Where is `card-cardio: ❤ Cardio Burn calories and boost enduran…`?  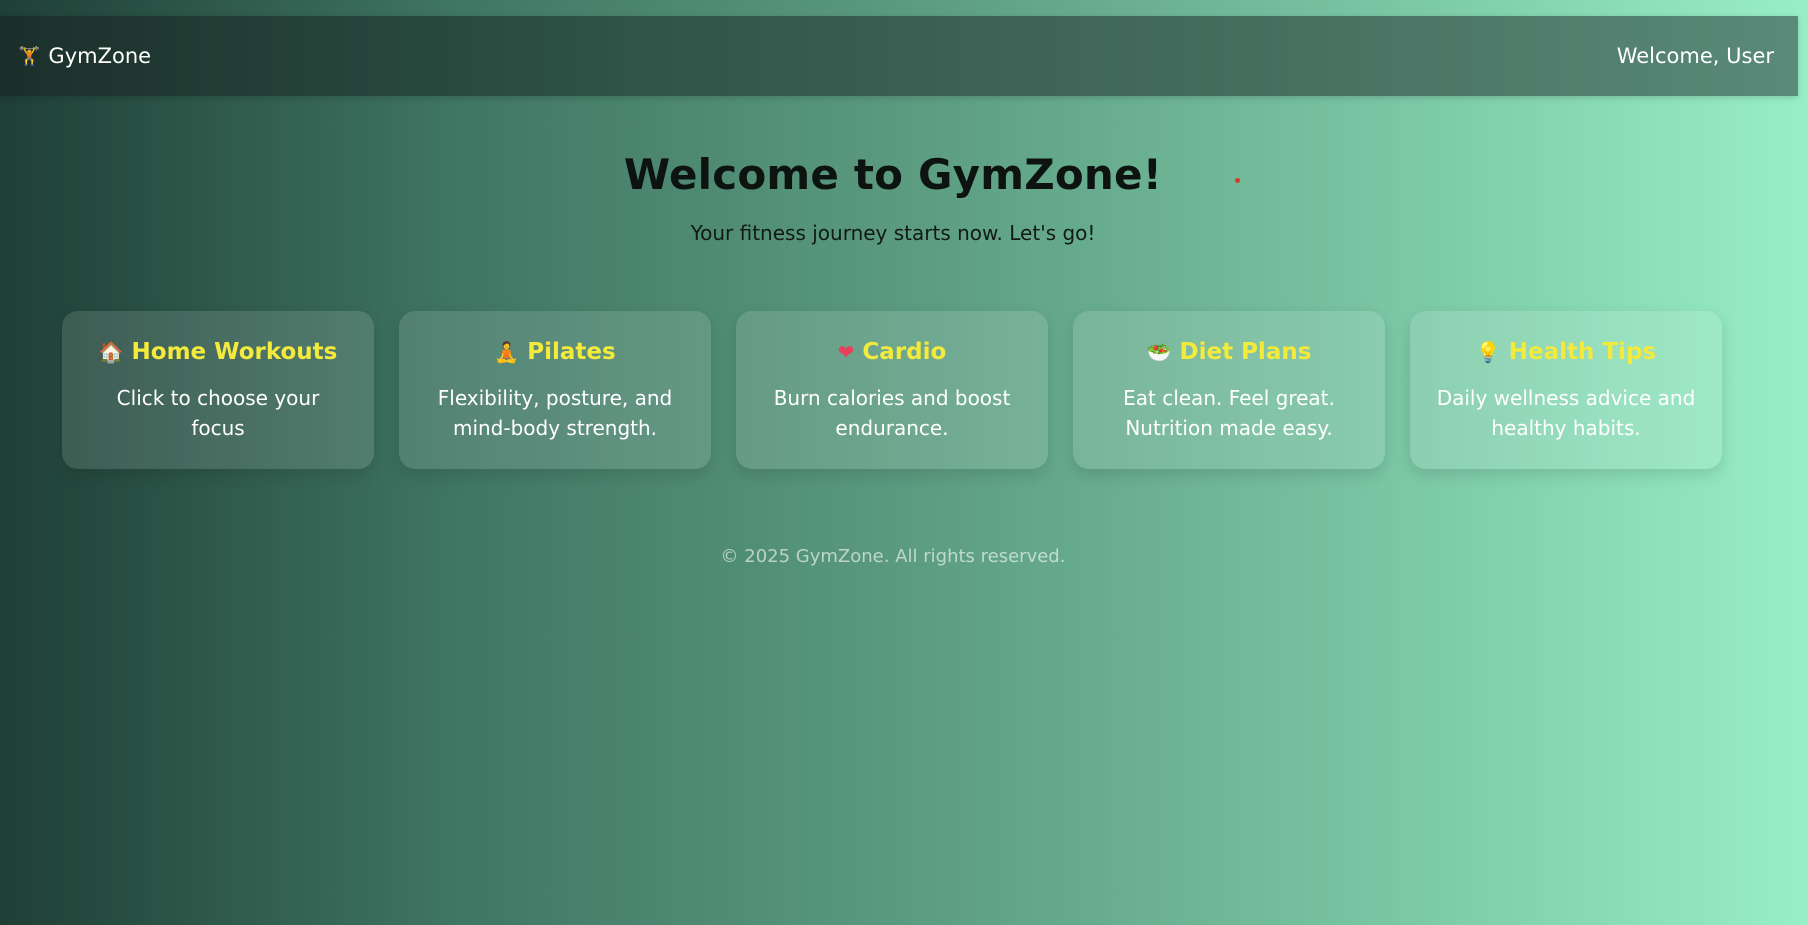
card-cardio: ❤ Cardio Burn calories and boost enduran… is located at coordinates (892, 390).